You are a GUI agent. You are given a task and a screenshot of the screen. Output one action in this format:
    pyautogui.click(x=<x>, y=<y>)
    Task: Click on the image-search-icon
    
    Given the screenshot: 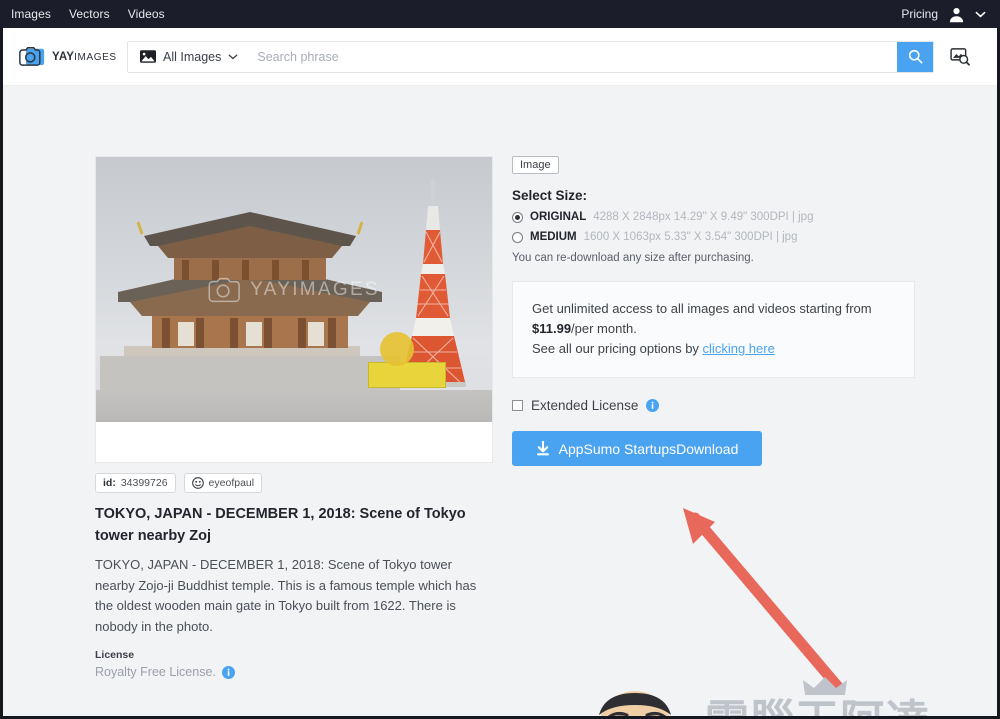 What is the action you would take?
    pyautogui.click(x=960, y=56)
    